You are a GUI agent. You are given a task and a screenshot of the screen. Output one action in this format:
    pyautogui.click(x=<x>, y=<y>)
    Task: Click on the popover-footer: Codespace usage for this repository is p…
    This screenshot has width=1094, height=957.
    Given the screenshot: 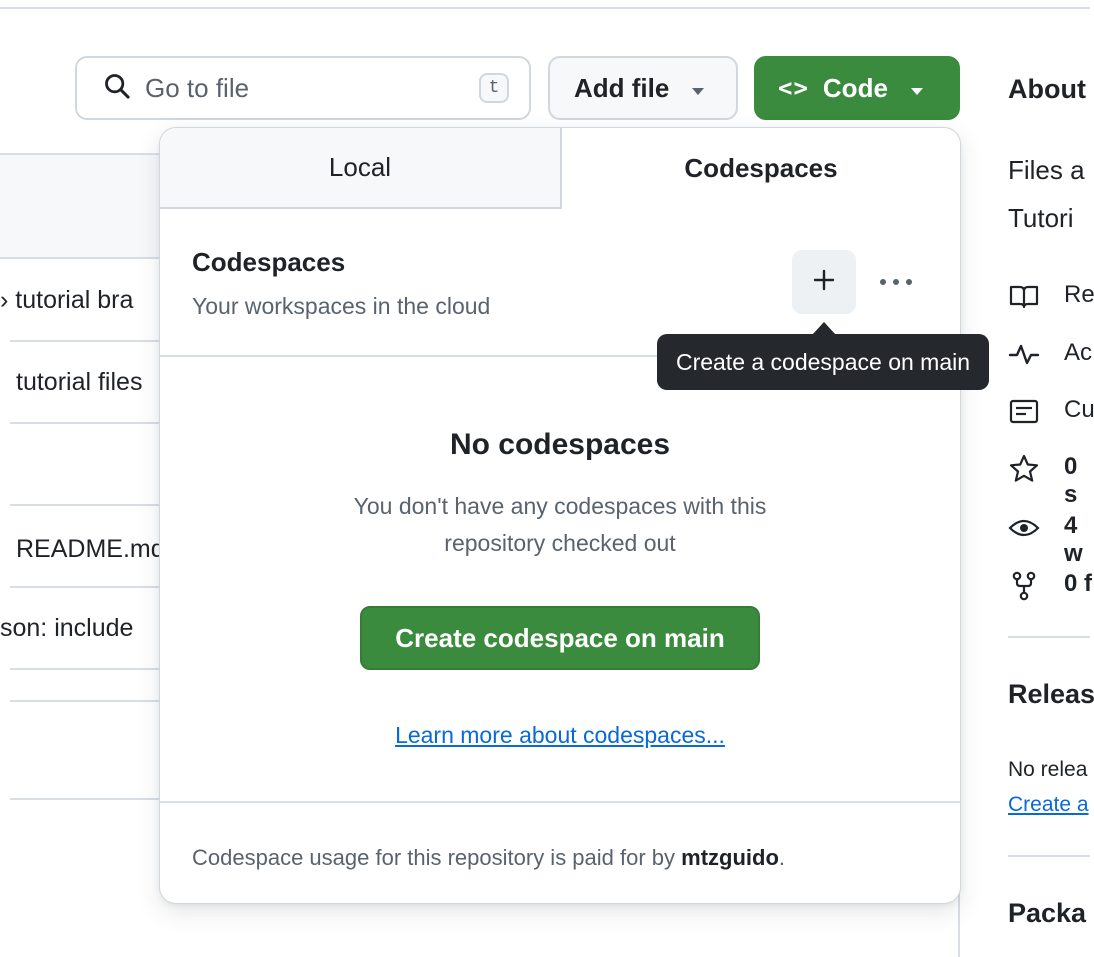 What is the action you would take?
    pyautogui.click(x=560, y=852)
    